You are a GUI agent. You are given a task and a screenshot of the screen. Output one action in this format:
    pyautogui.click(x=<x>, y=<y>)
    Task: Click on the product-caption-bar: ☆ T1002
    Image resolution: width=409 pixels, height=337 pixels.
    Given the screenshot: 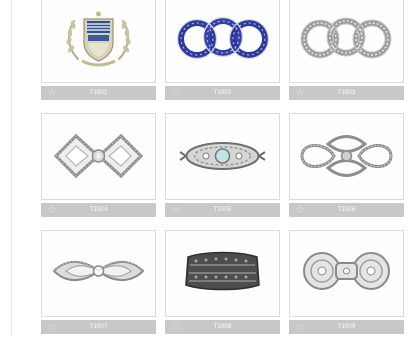 What is the action you would take?
    pyautogui.click(x=222, y=93)
    